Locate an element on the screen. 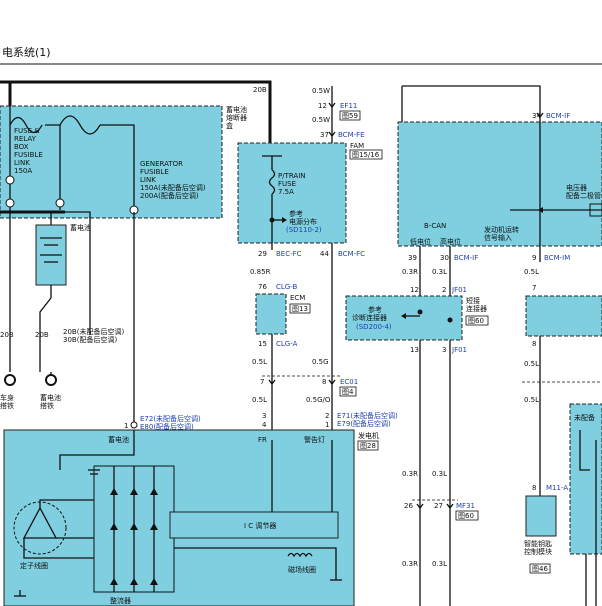 The image size is (602, 606). svg-text: 短接连接器 is located at coordinates (476, 304).